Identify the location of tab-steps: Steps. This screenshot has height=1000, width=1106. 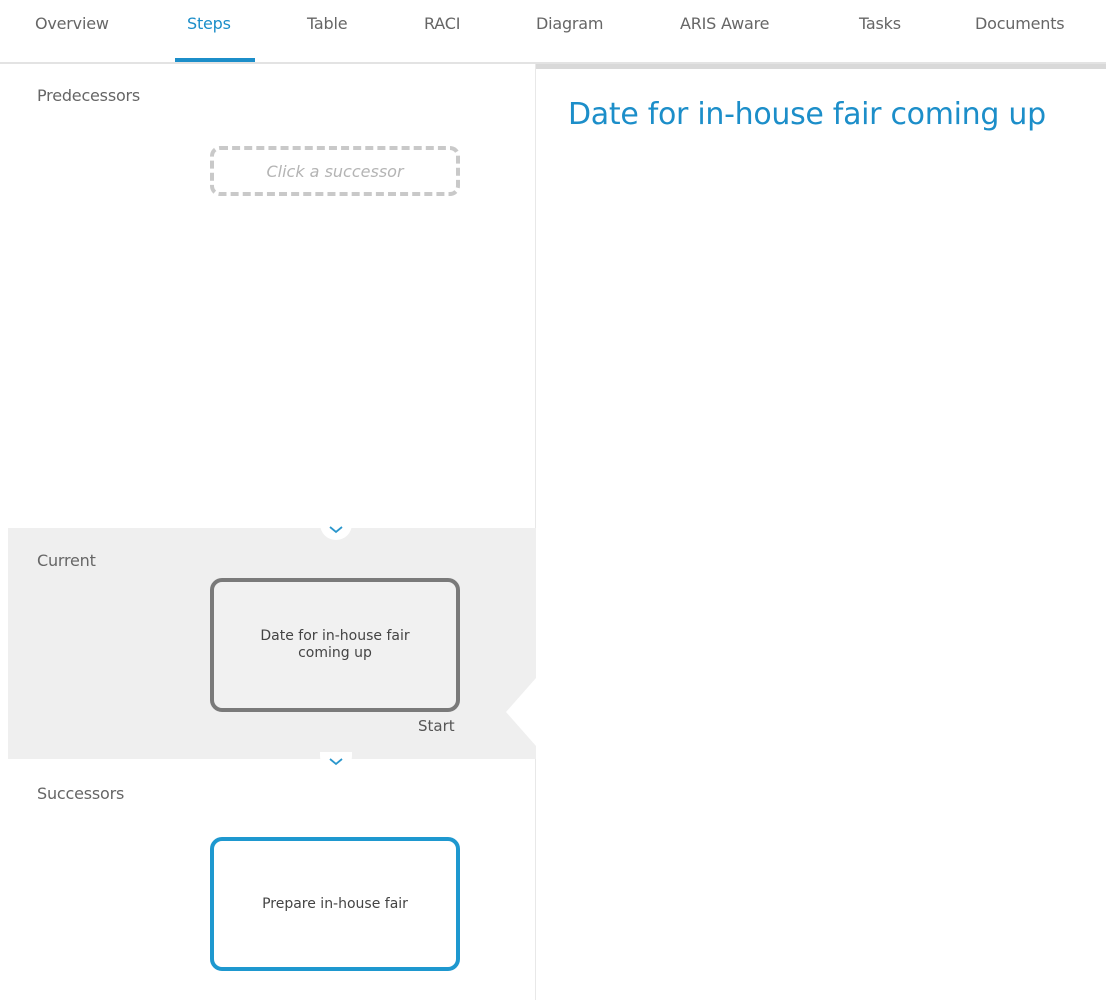
(209, 38).